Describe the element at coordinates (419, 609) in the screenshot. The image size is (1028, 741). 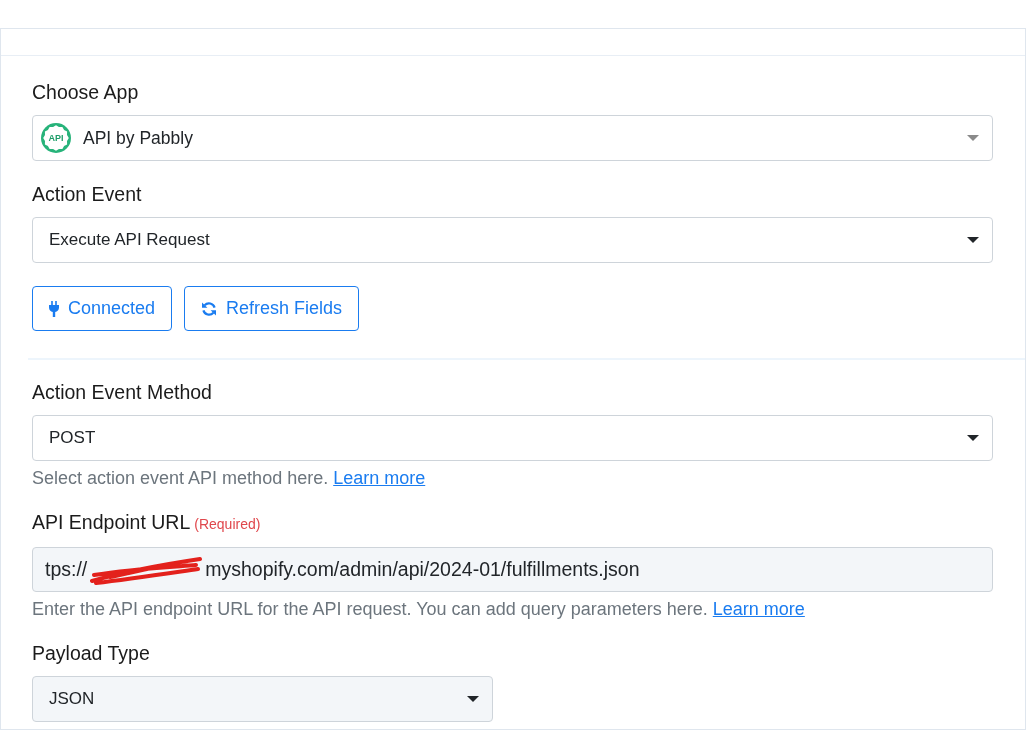
I see `help-text: Enter the API endpoint URL for the API request. You can add query parameters here. Learn more` at that location.